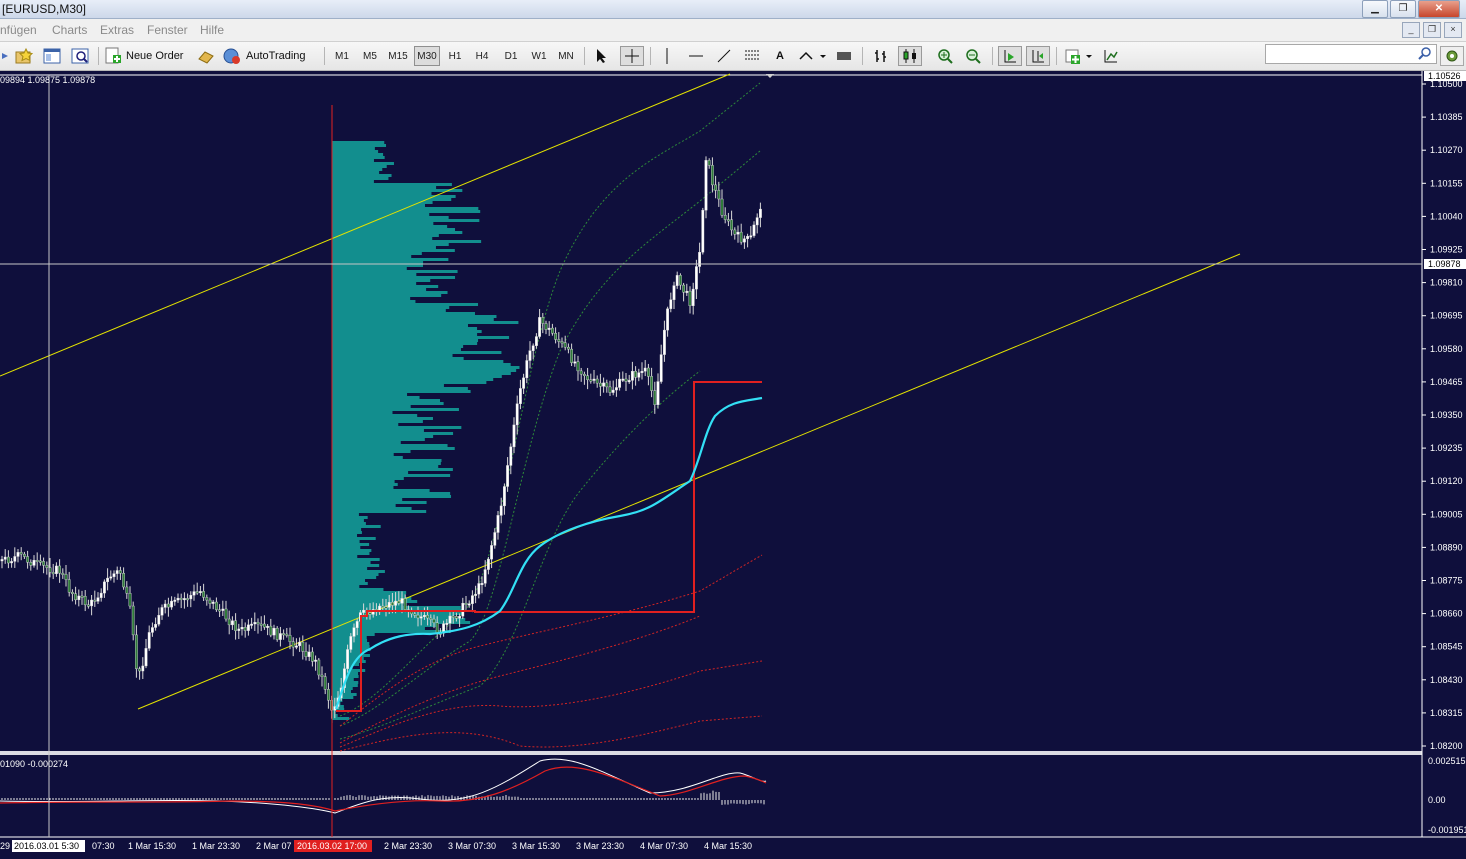  What do you see at coordinates (632, 56) in the screenshot?
I see `crosshair-icon` at bounding box center [632, 56].